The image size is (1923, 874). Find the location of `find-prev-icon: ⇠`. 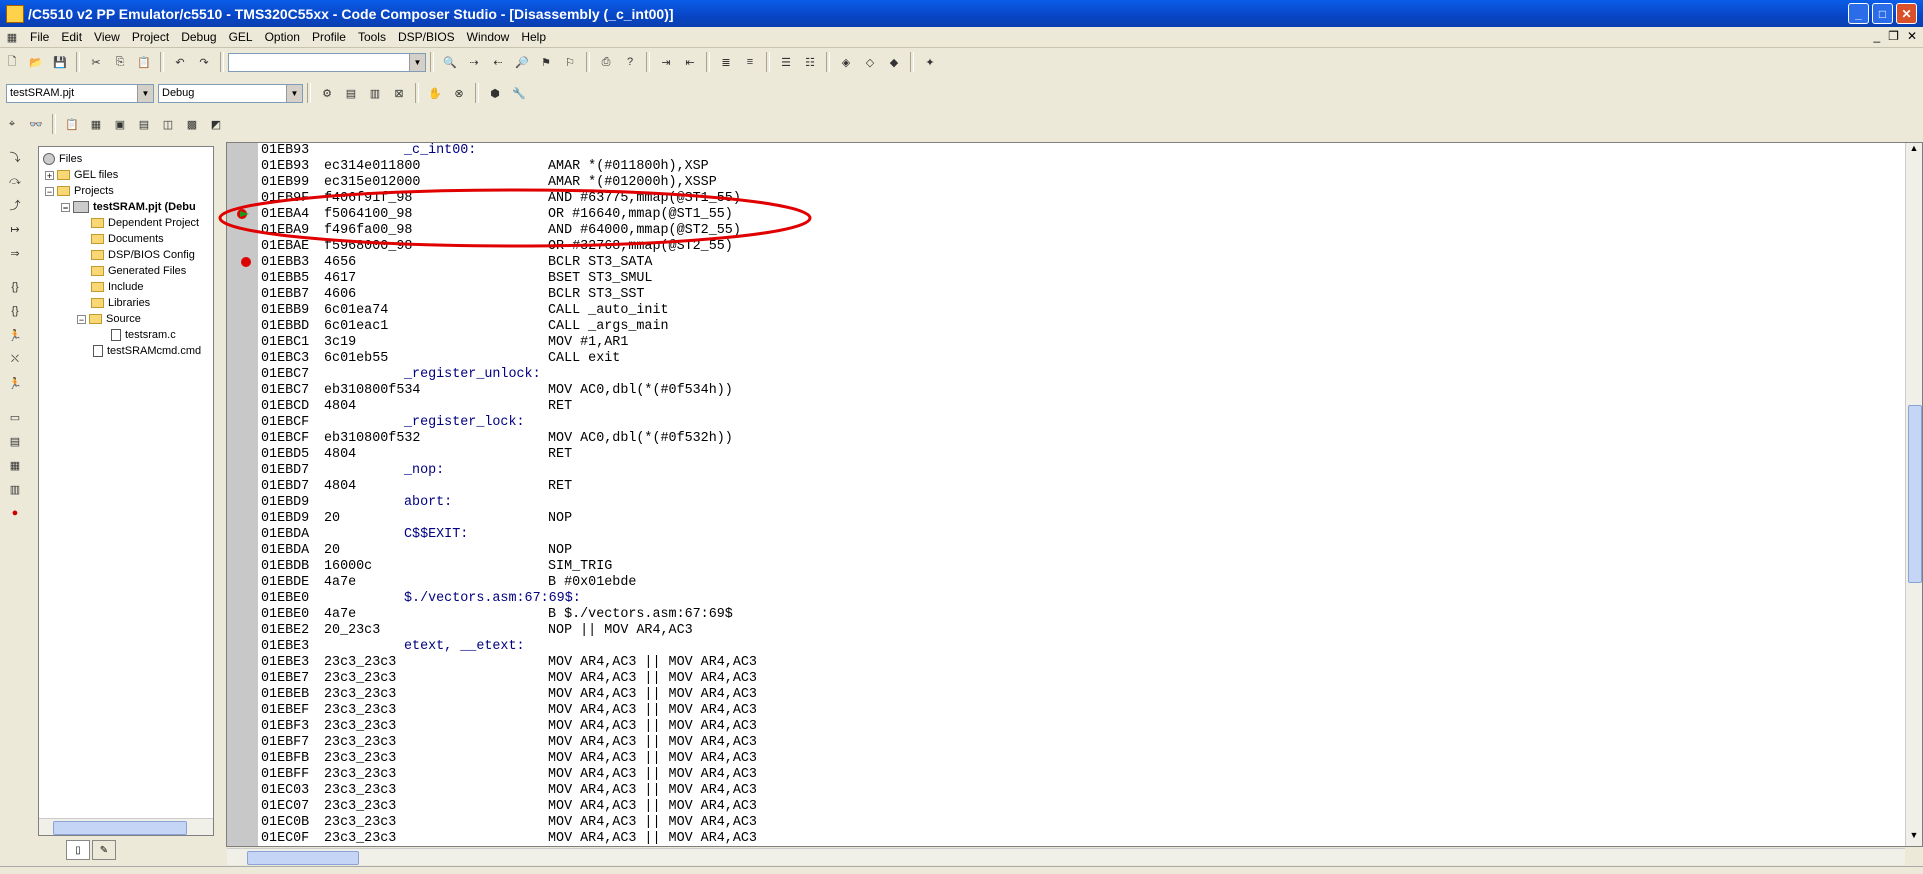

find-prev-icon: ⇠ is located at coordinates (498, 62).